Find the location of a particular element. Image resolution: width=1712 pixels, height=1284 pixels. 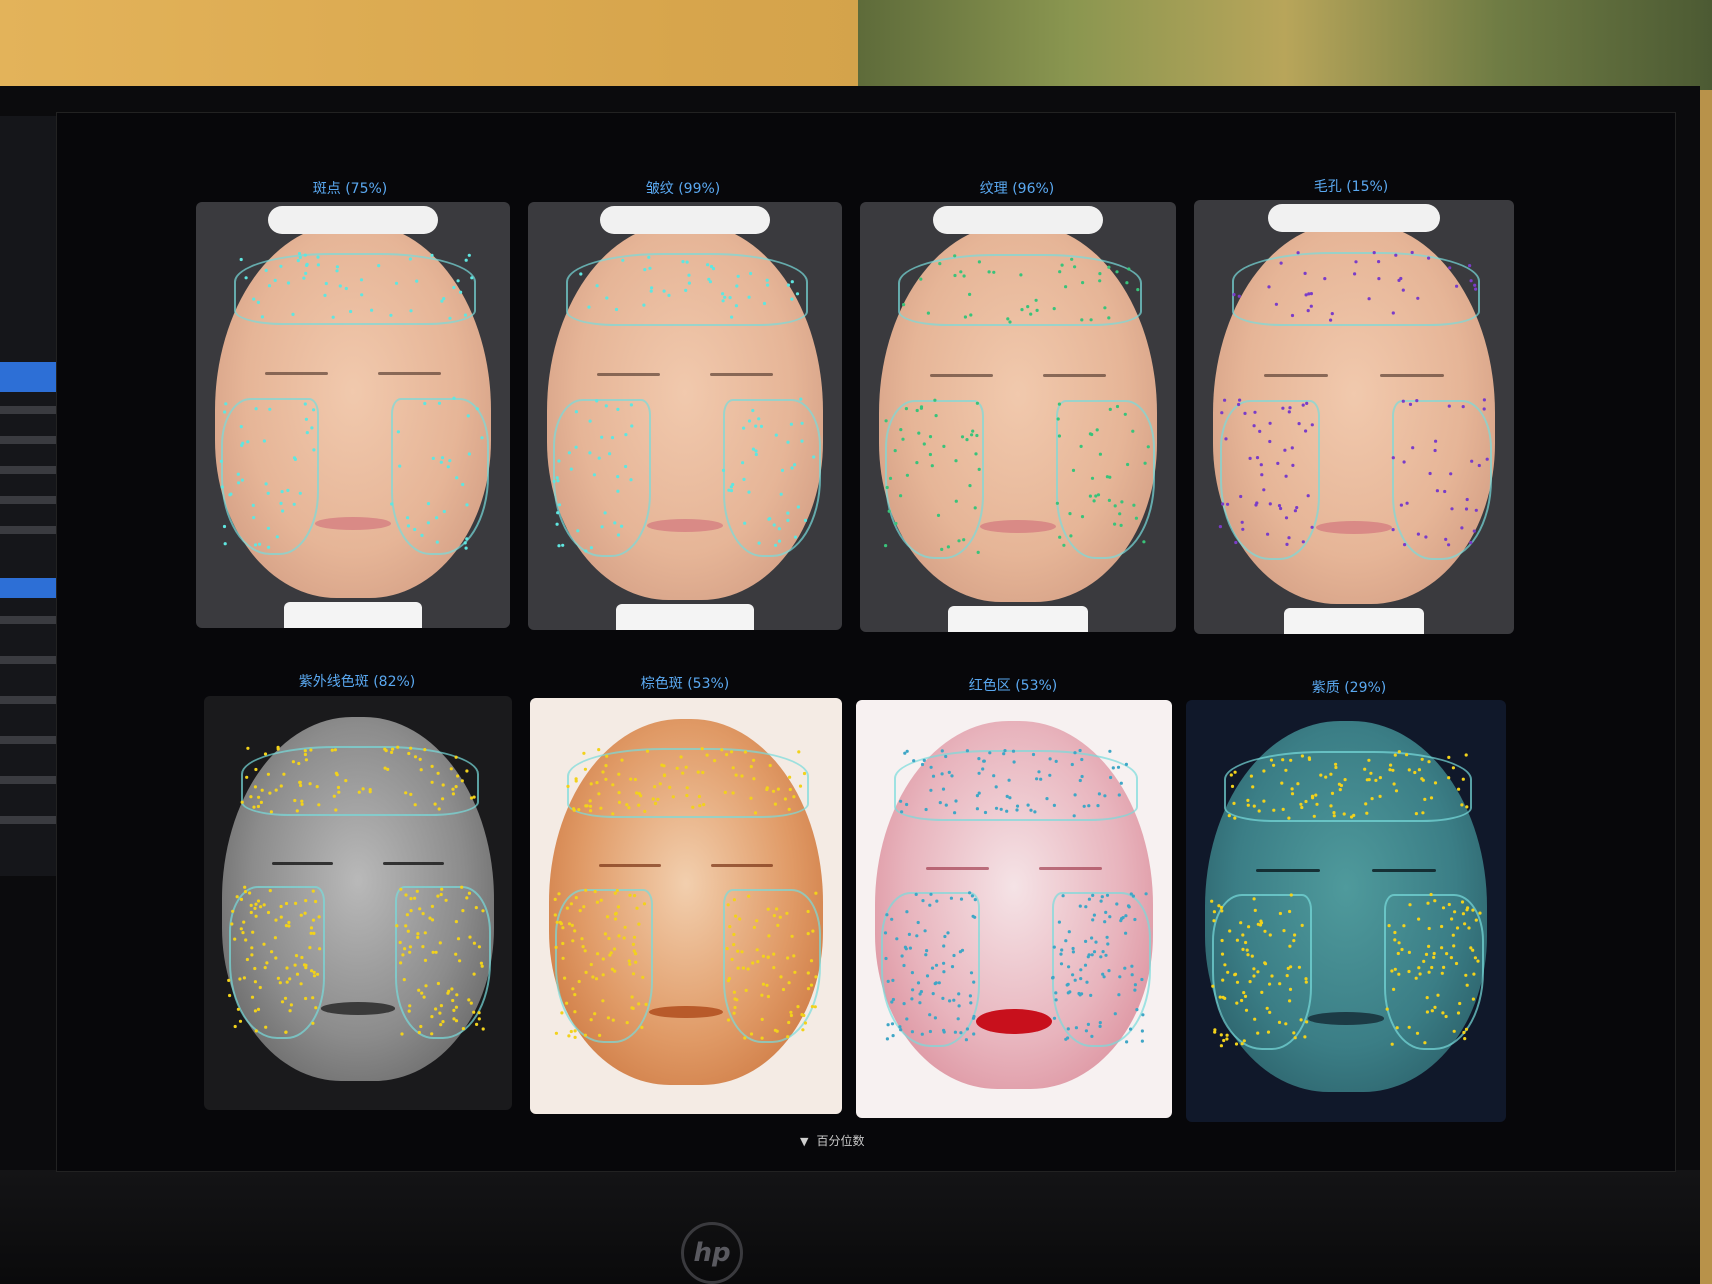

face-image-porphyrins is located at coordinates (1346, 911).